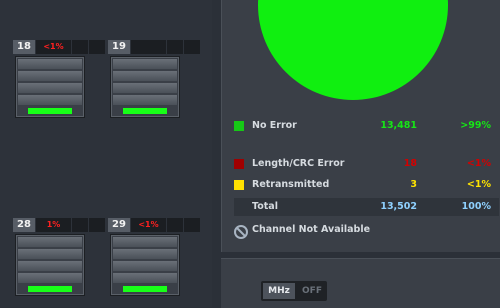  Describe the element at coordinates (312, 291) in the screenshot. I see `toggle-off-label: OFF` at that location.